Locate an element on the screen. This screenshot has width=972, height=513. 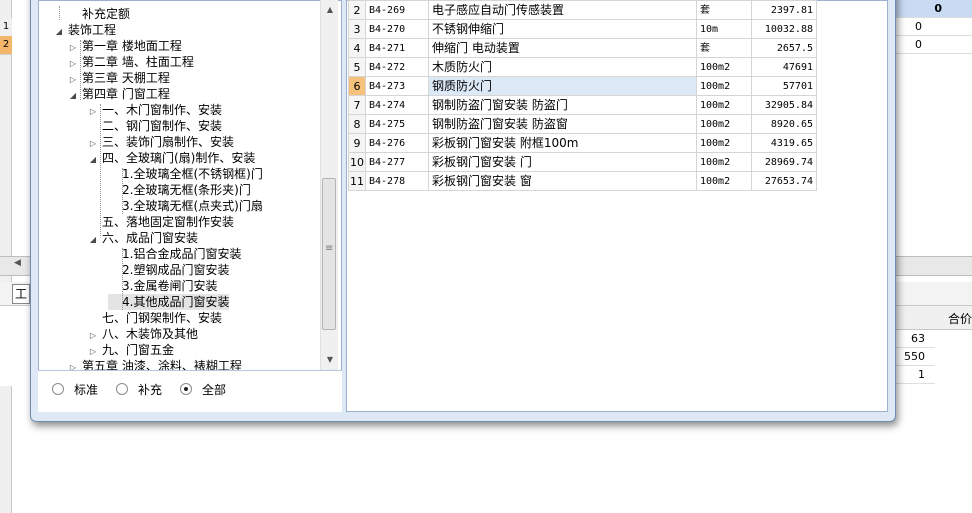
price-cell: 8920.65 is located at coordinates (784, 124).